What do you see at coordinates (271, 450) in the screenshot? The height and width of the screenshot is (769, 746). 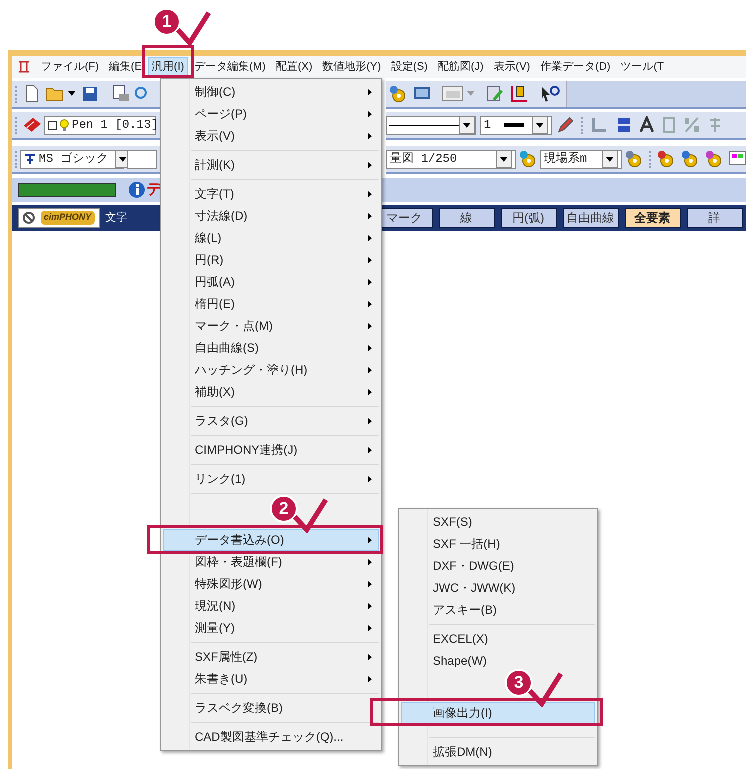 I see `menu-item: CIMPHONY連携(J)` at bounding box center [271, 450].